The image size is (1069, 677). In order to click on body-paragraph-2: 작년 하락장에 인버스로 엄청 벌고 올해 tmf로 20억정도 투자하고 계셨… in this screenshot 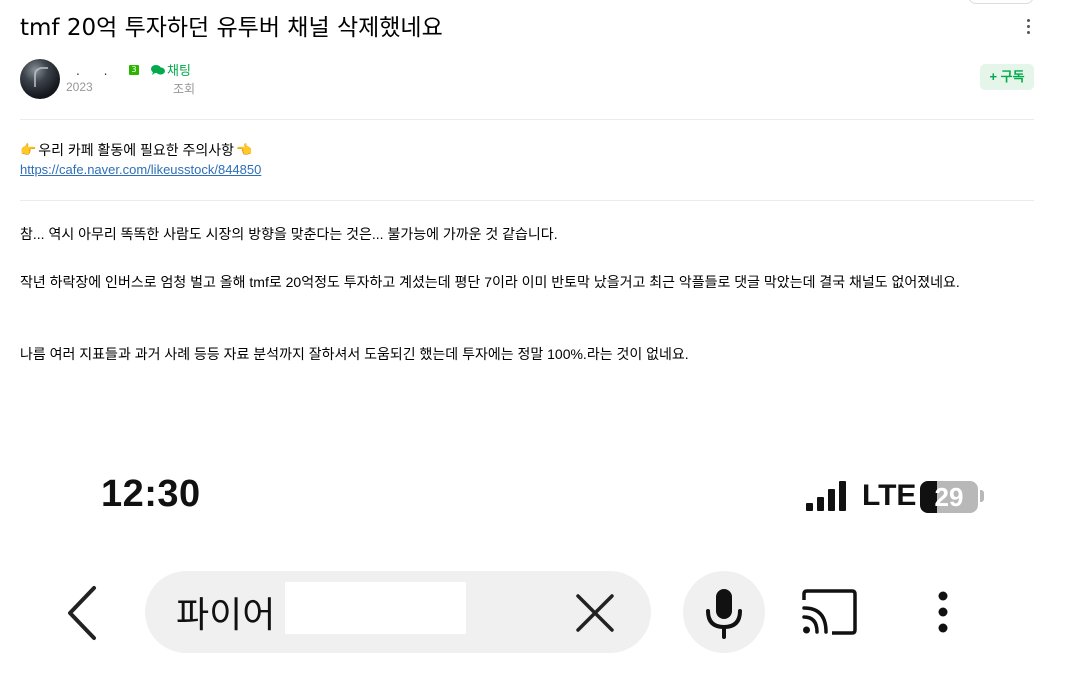, I will do `click(490, 282)`.